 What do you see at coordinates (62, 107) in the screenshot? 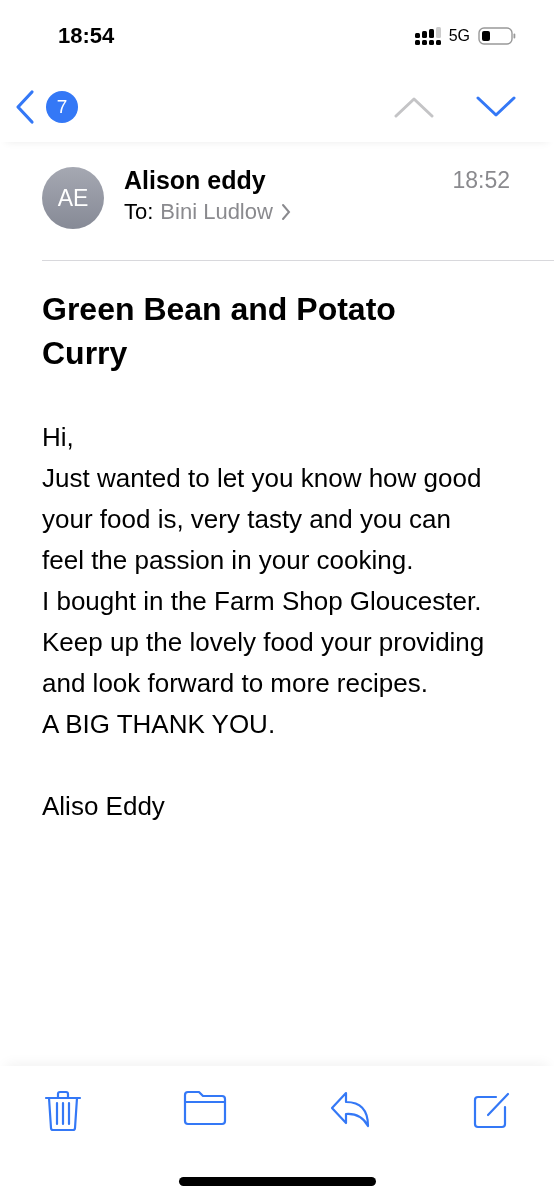
I see `unread-count-badge: 7` at bounding box center [62, 107].